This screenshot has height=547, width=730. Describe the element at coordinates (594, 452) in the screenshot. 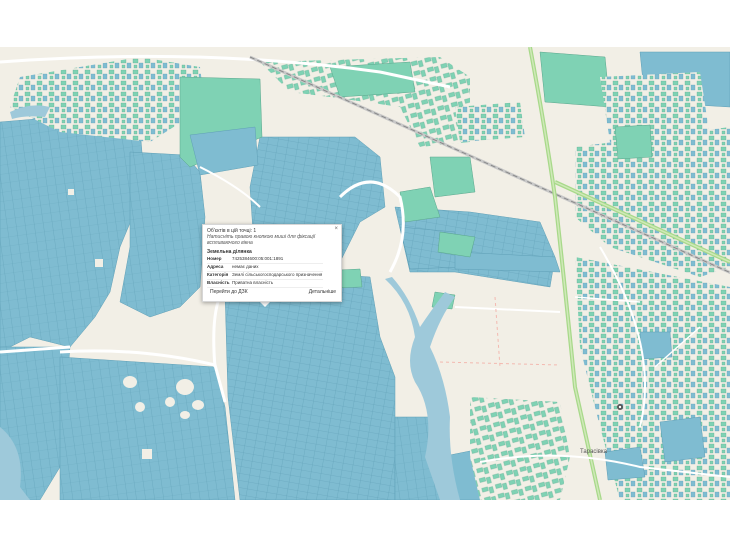

I see `place-label-town: Тарасівка` at that location.